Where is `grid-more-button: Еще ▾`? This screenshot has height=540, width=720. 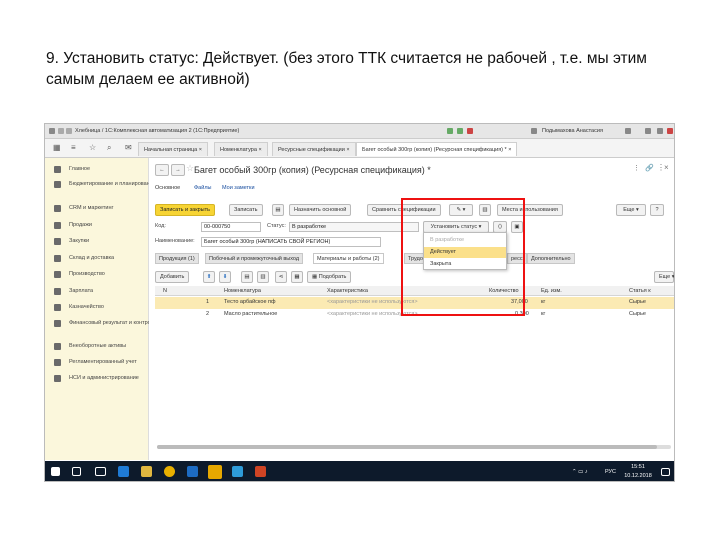 grid-more-button: Еще ▾ is located at coordinates (664, 277).